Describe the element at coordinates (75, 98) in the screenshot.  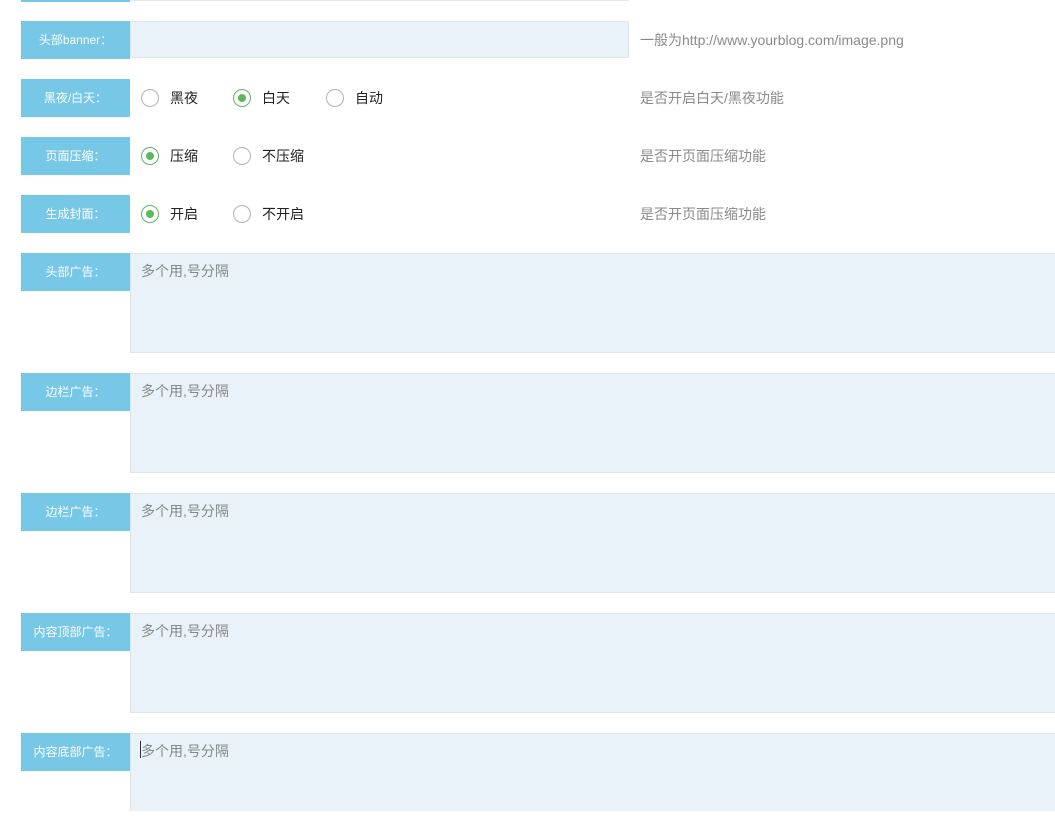
I see `night-day-label: 黑夜/白天：` at that location.